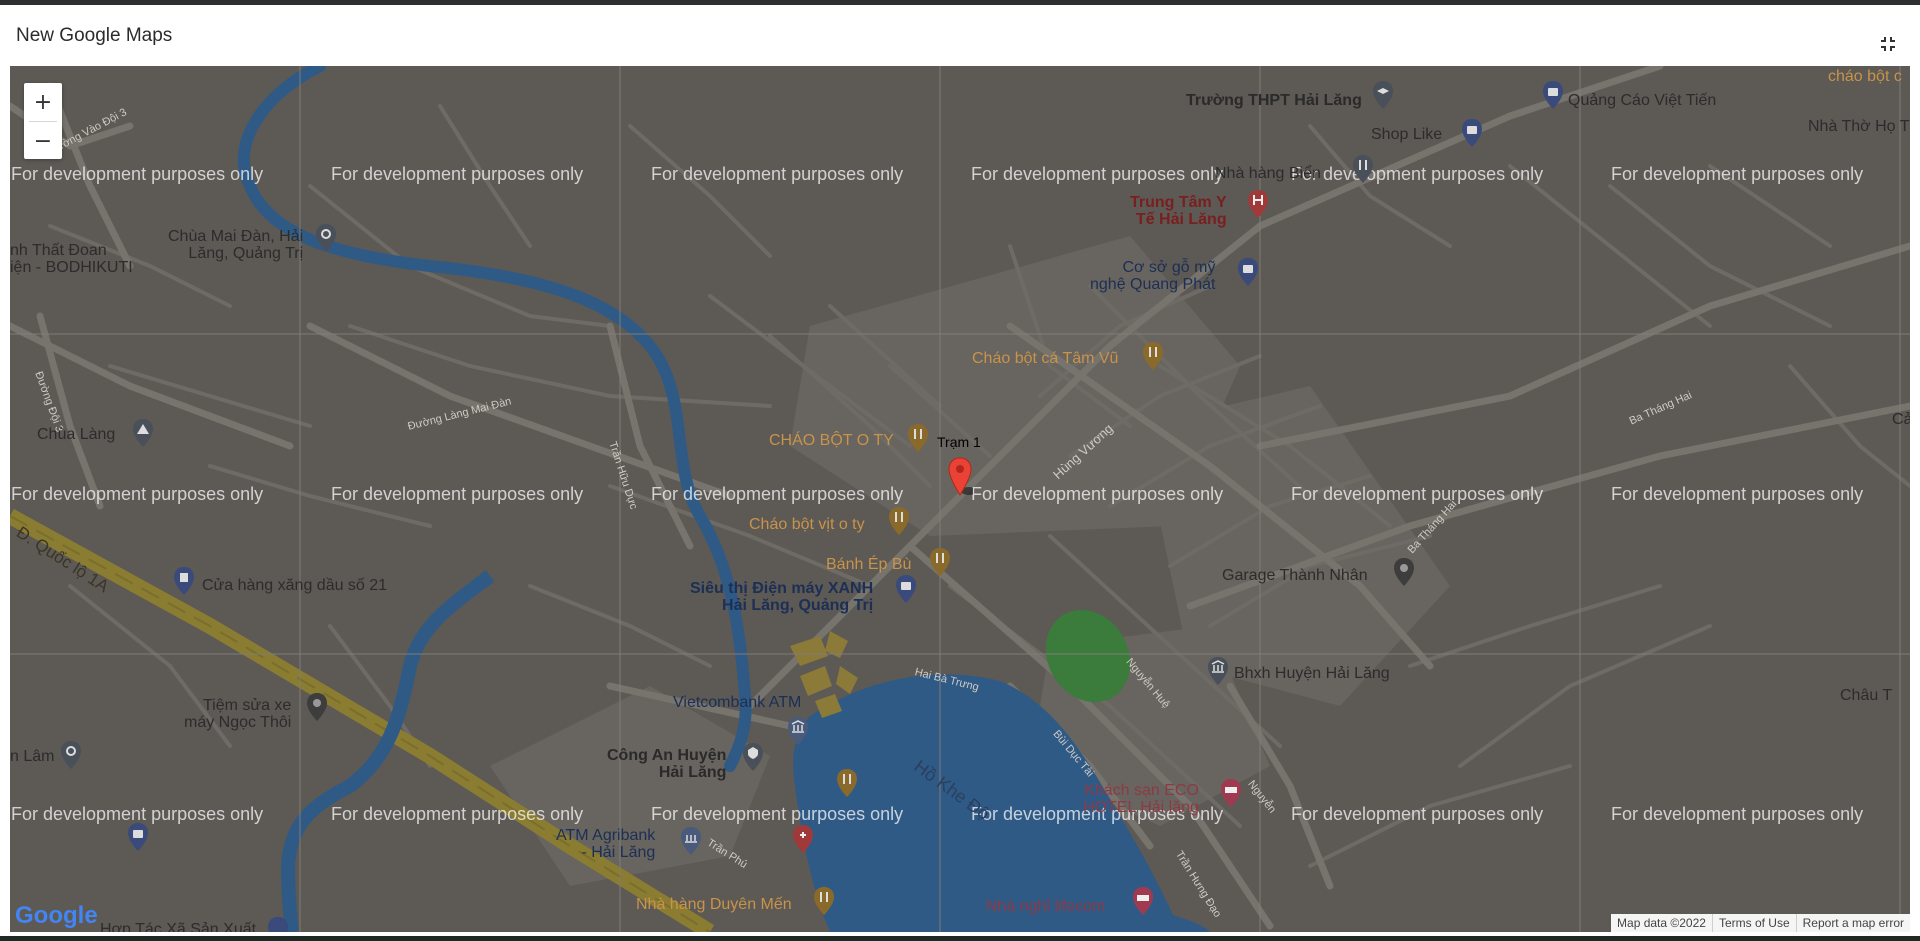  I want to click on poi-co-so-go: Cơ sở gỗ mỹ nghệ Quang Phát, so click(1152, 276).